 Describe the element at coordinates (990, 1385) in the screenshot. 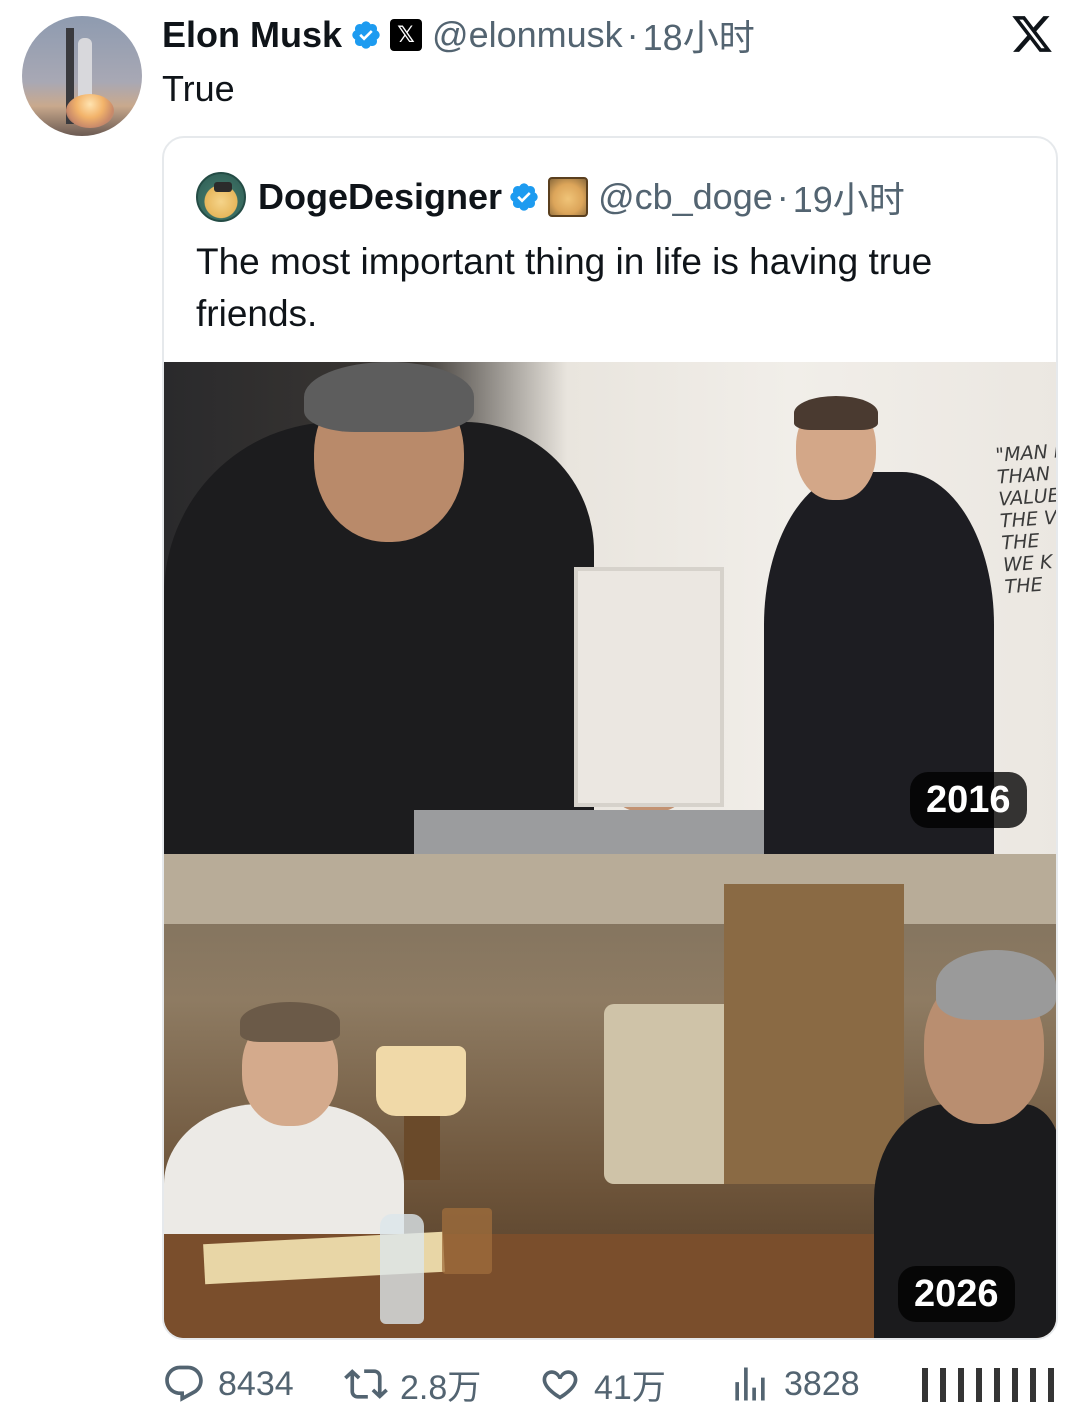

I see `watermark-logo` at that location.